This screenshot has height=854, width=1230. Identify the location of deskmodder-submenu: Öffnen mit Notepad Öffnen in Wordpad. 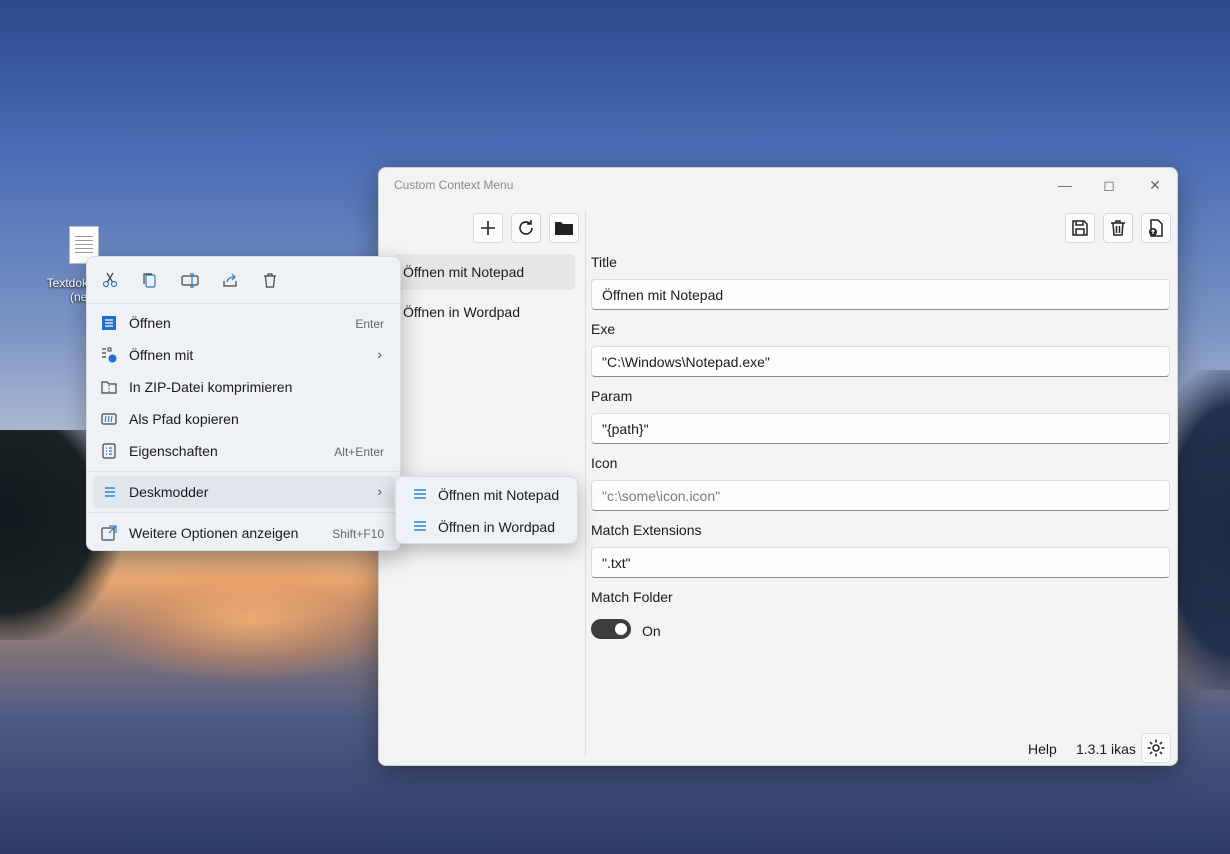
(486, 510).